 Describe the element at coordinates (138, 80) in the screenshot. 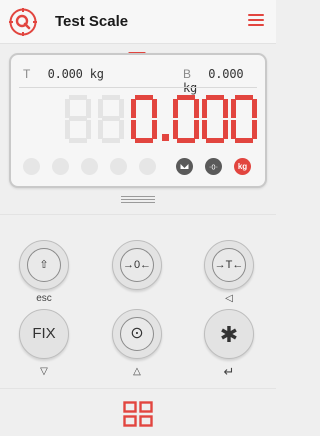

I see `tare-gross-row: T 0.000 kg B 0.000 kg` at that location.